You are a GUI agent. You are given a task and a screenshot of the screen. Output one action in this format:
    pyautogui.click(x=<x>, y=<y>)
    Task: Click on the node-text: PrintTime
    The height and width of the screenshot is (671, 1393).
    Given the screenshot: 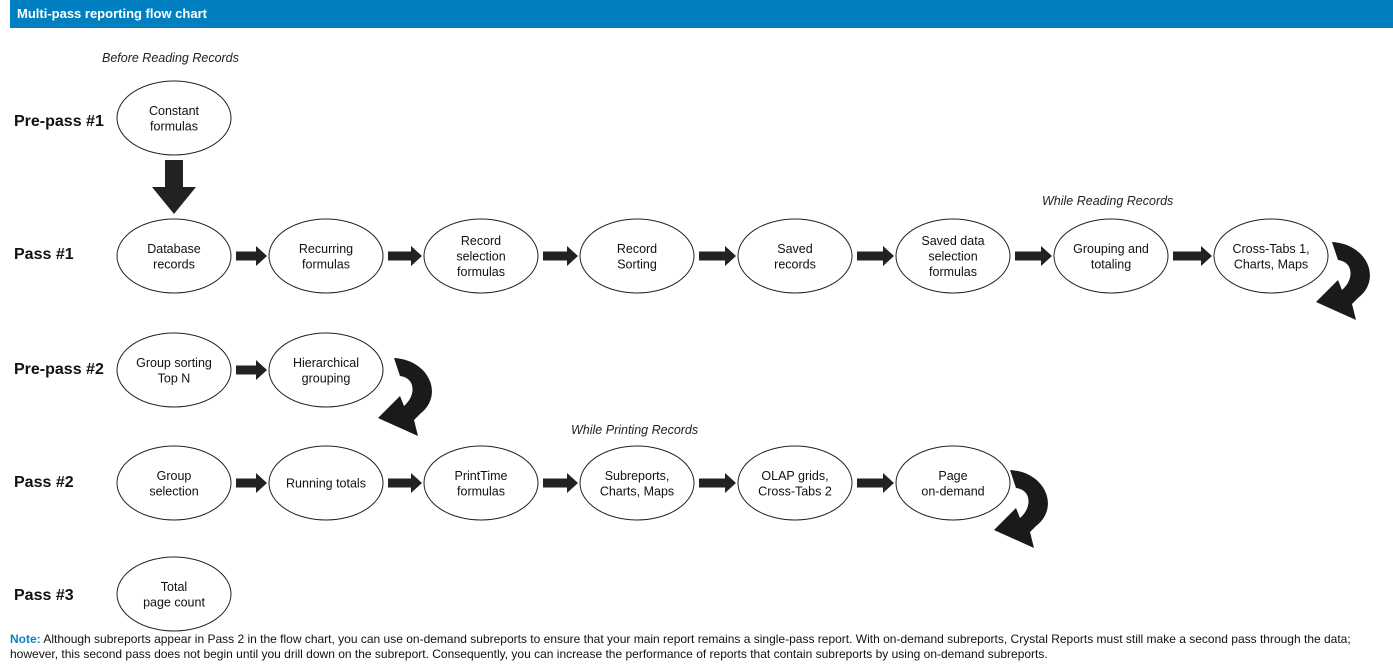 What is the action you would take?
    pyautogui.click(x=480, y=476)
    